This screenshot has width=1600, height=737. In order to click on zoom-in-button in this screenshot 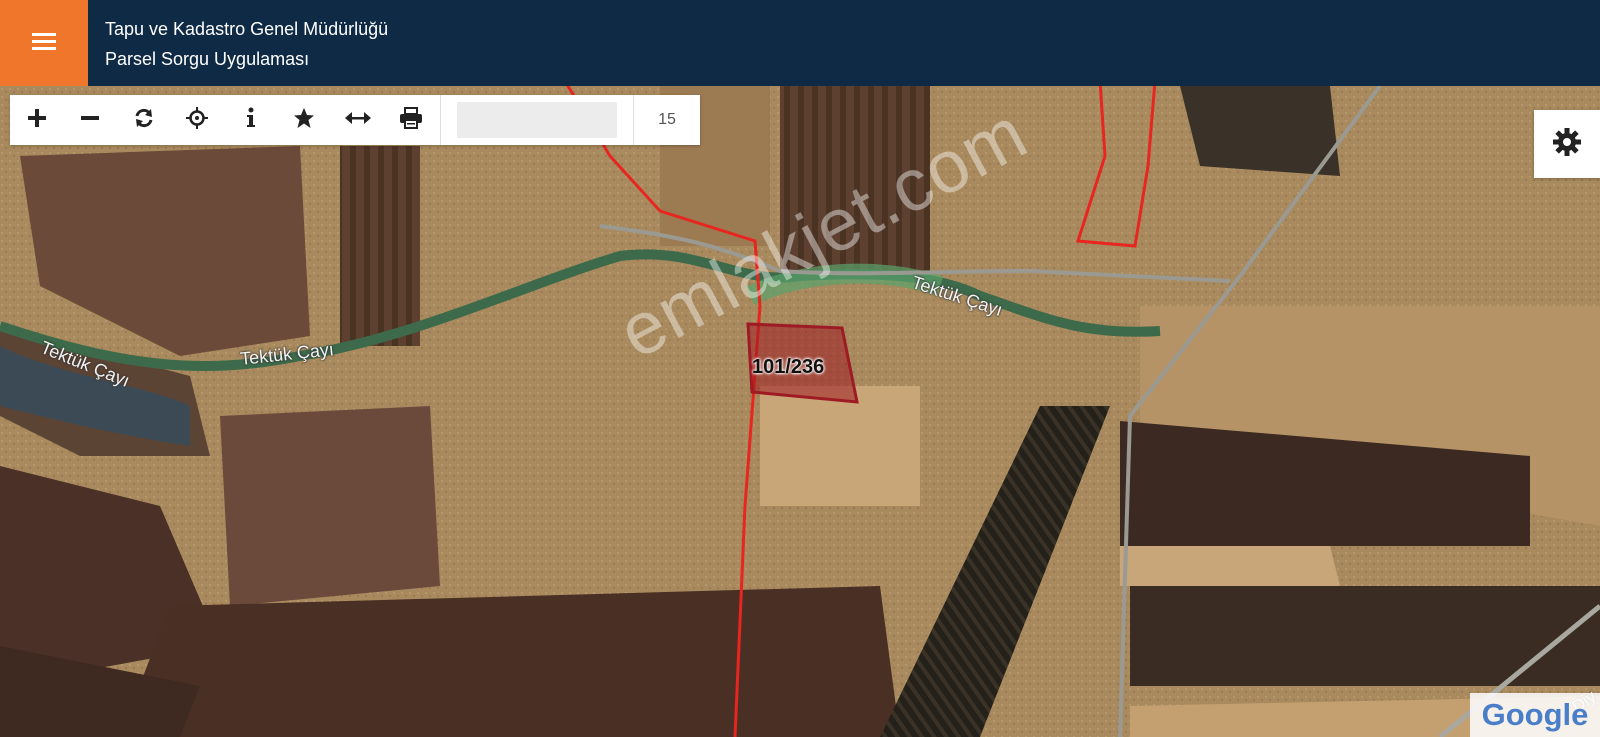, I will do `click(37, 120)`.